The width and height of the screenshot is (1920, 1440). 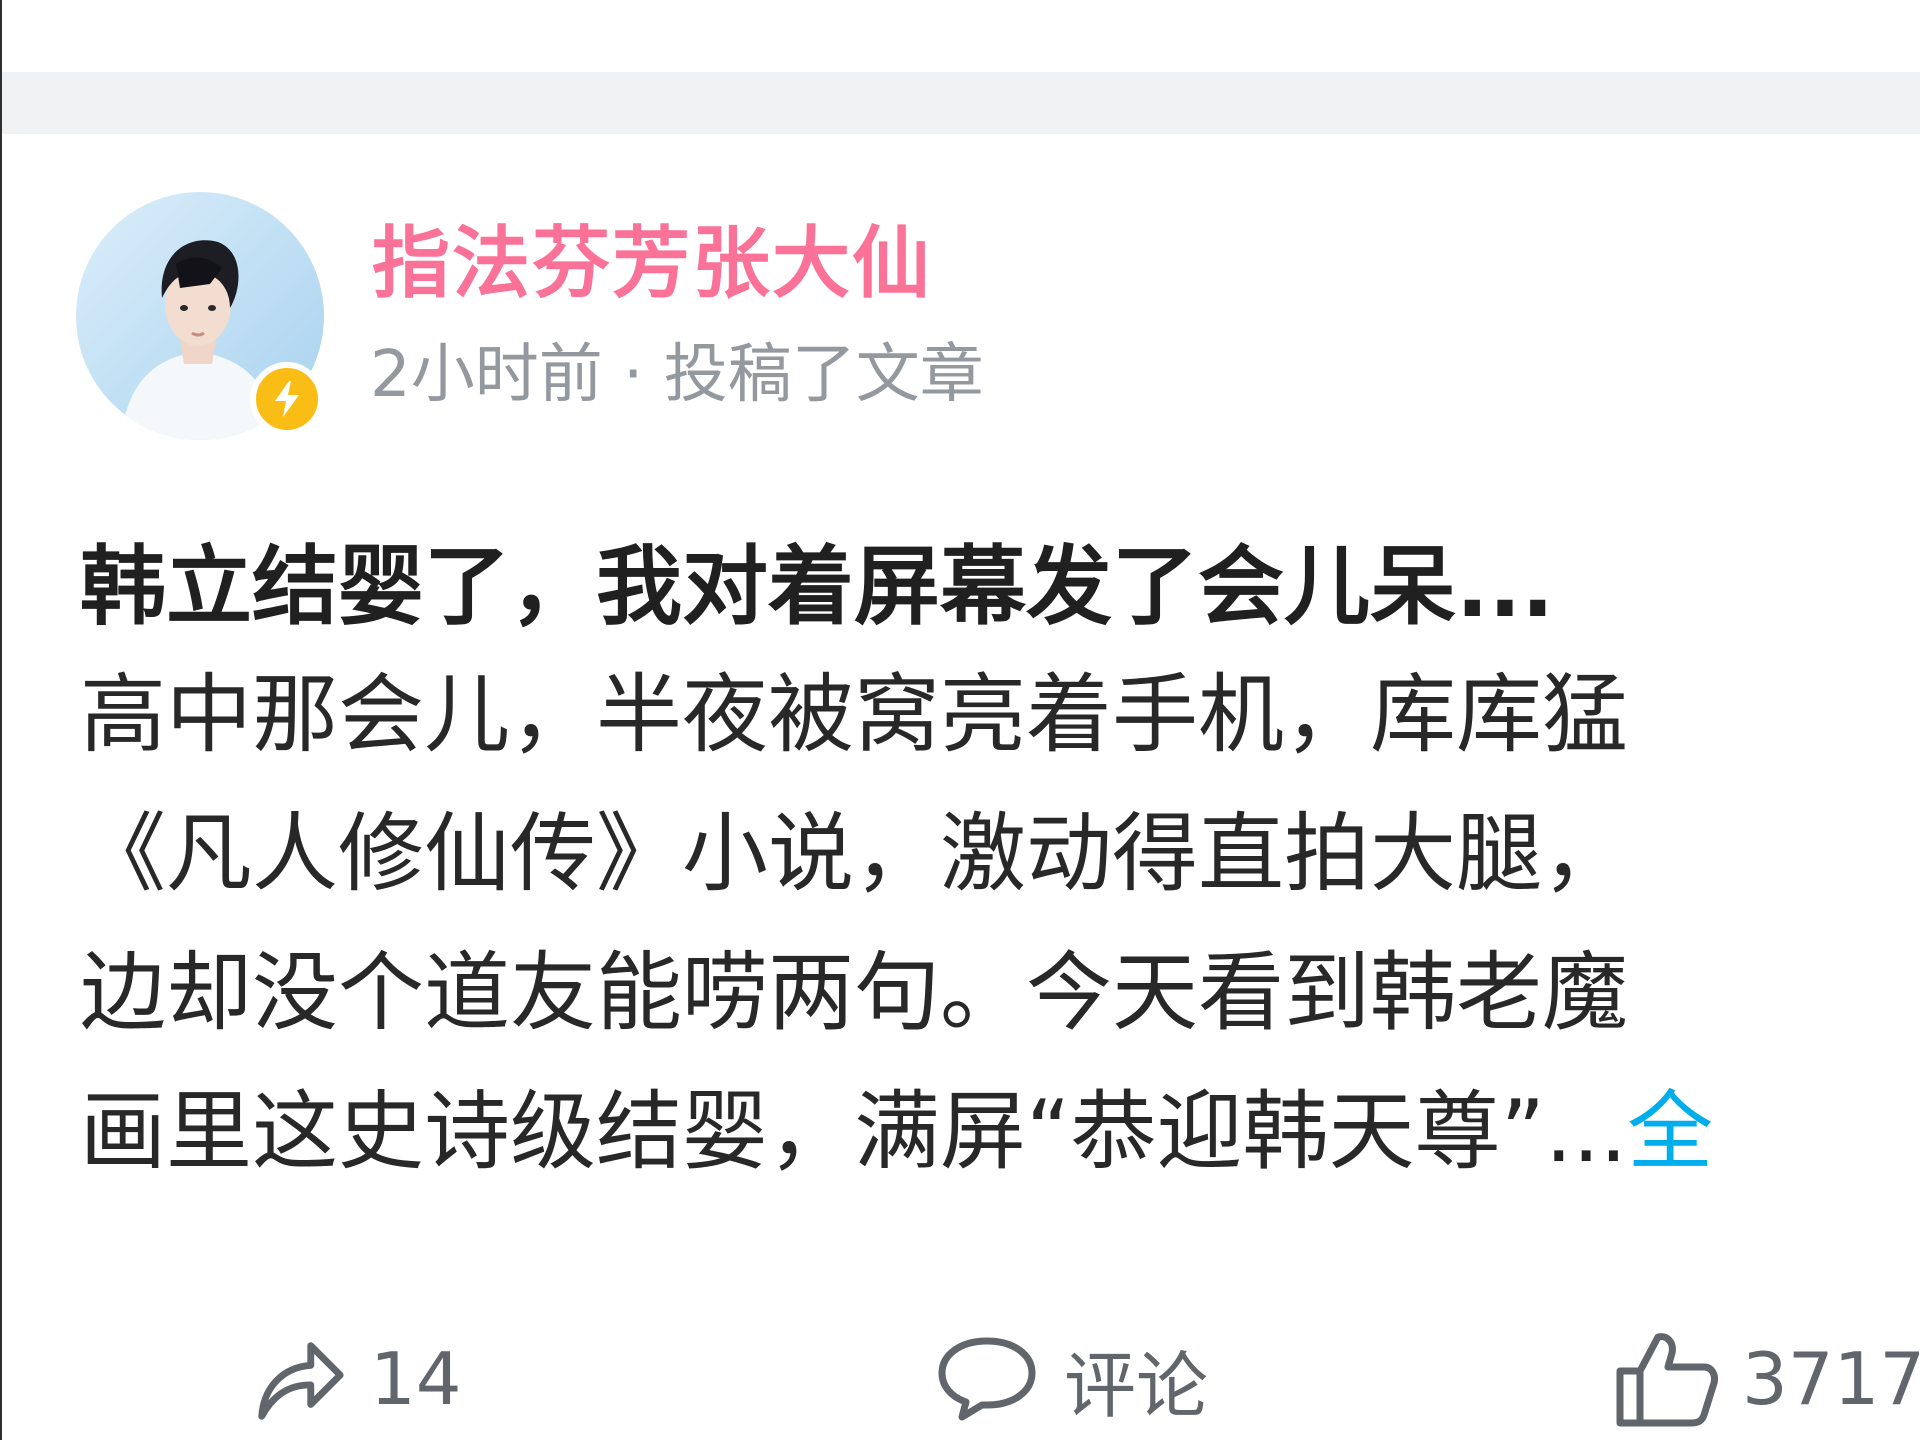 I want to click on feed-separator, so click(x=961, y=103).